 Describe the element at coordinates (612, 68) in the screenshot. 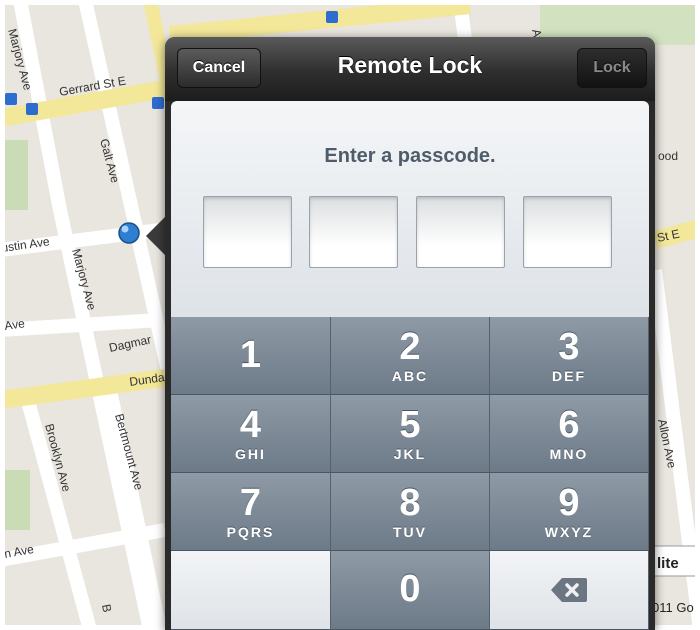

I see `lock-button: Lock` at that location.